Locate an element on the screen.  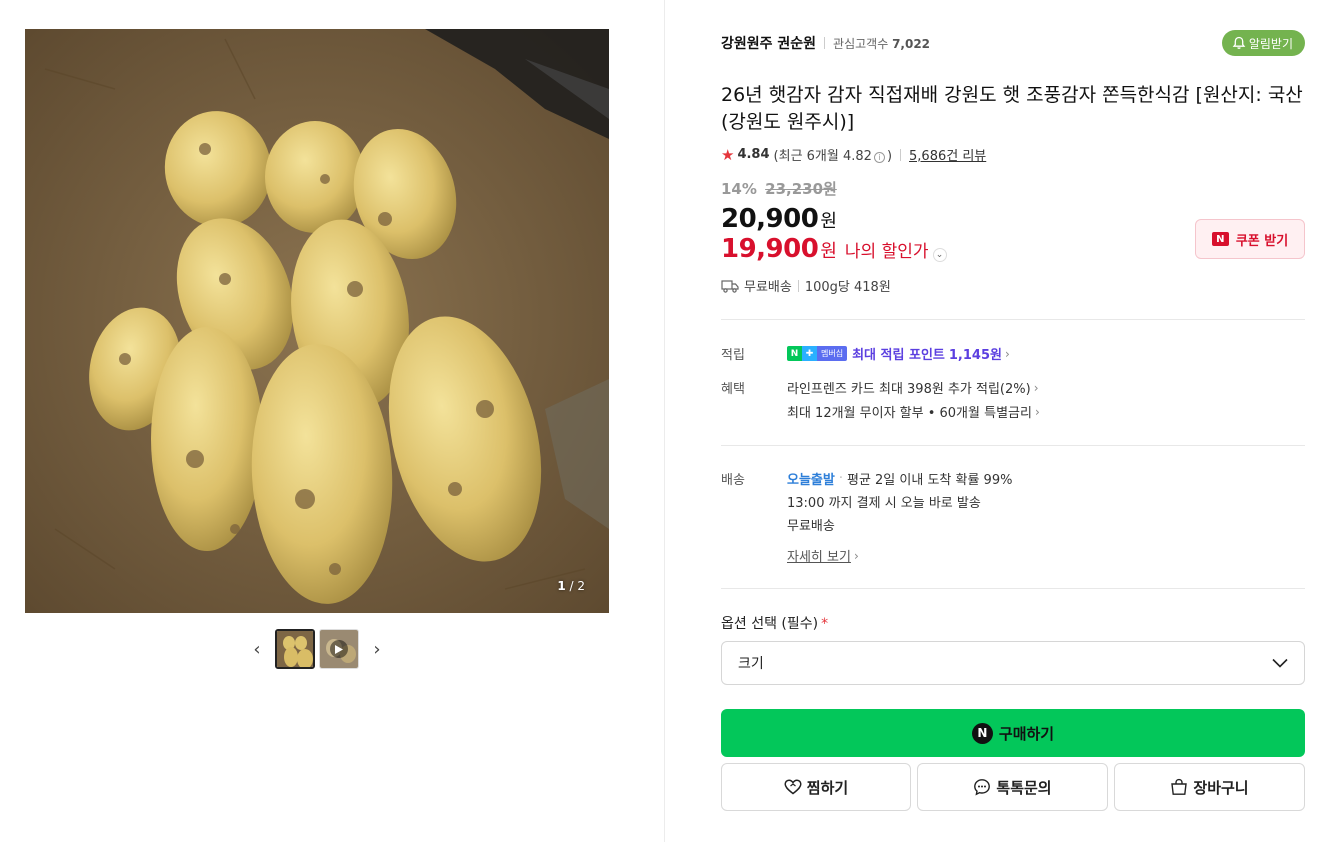
sale-price: 20,900 원 is located at coordinates (779, 219).